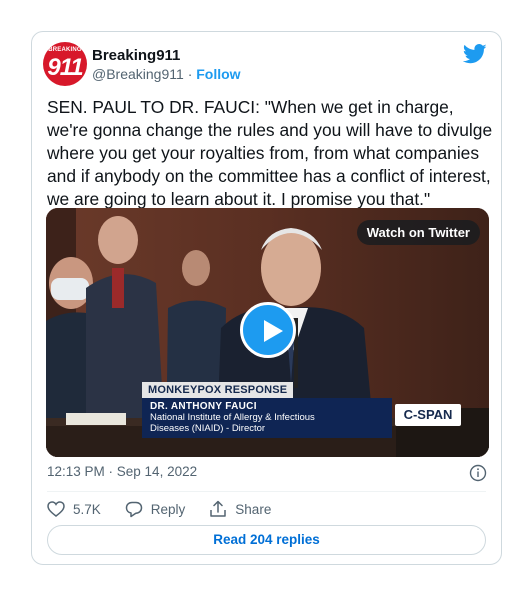 The height and width of the screenshot is (600, 531). What do you see at coordinates (478, 473) in the screenshot?
I see `info-icon` at bounding box center [478, 473].